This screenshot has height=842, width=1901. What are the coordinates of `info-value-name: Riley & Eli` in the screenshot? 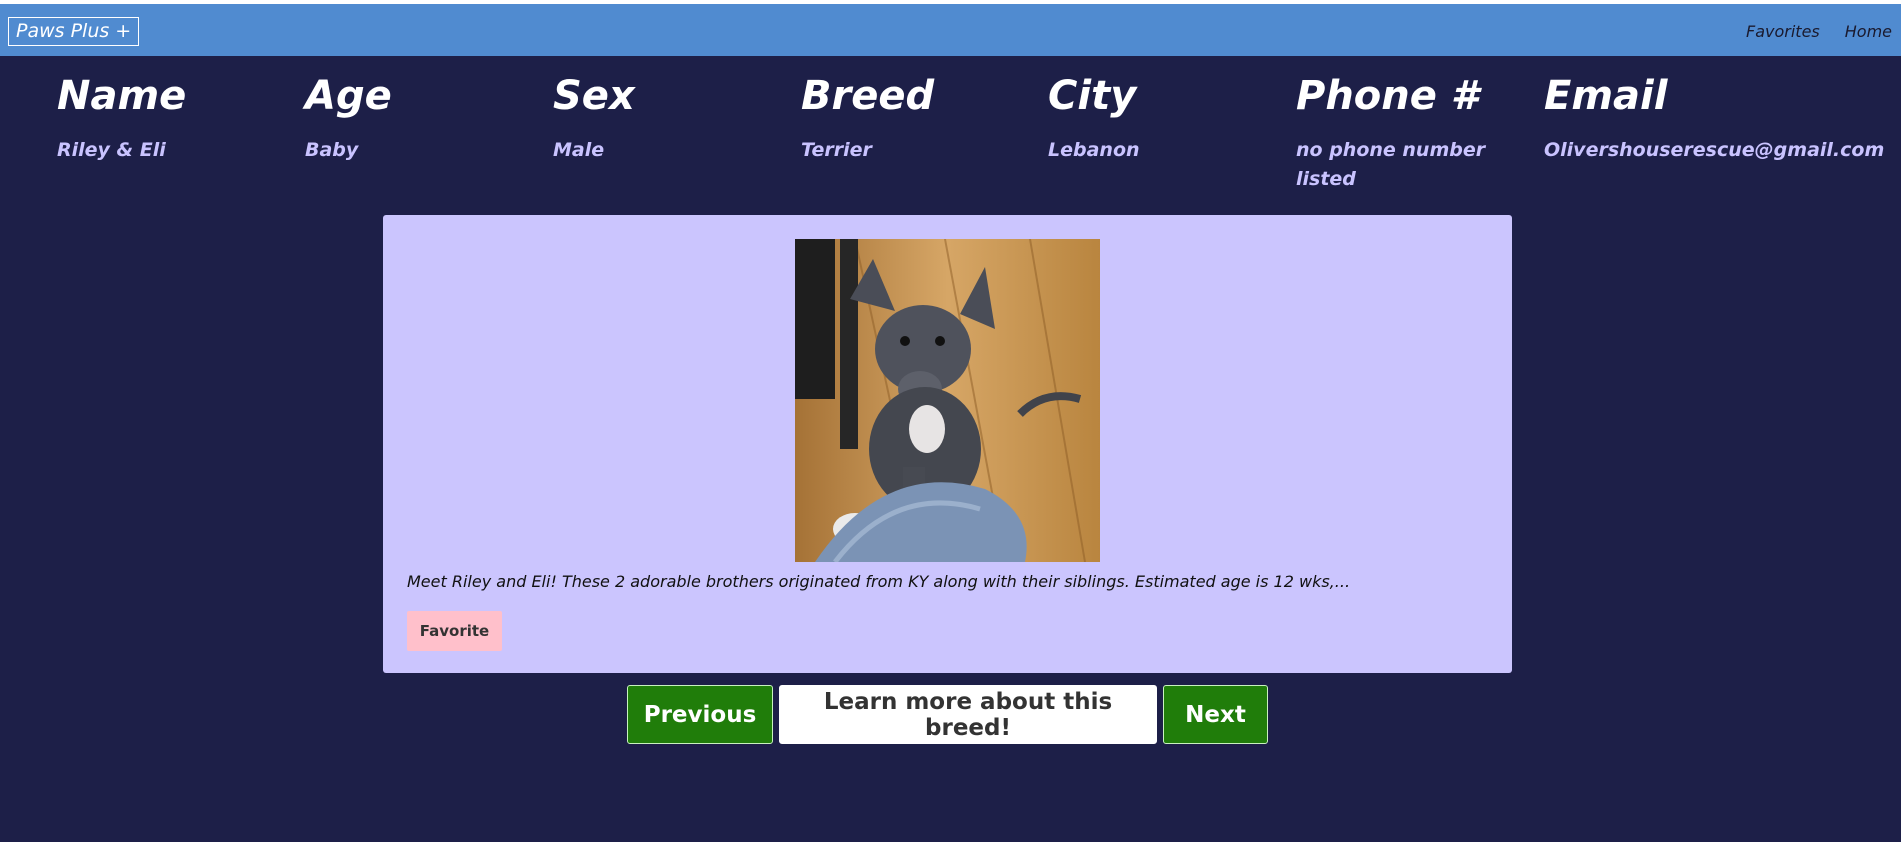 It's located at (111, 150).